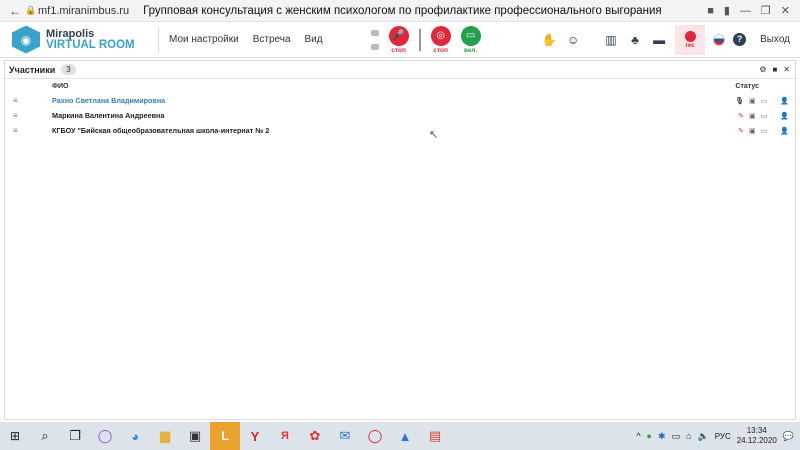 The image size is (800, 450). I want to click on participant-row: ≡ Маркина Валентина Андреевна ✎ ▣ ▭ 👤, so click(400, 115).